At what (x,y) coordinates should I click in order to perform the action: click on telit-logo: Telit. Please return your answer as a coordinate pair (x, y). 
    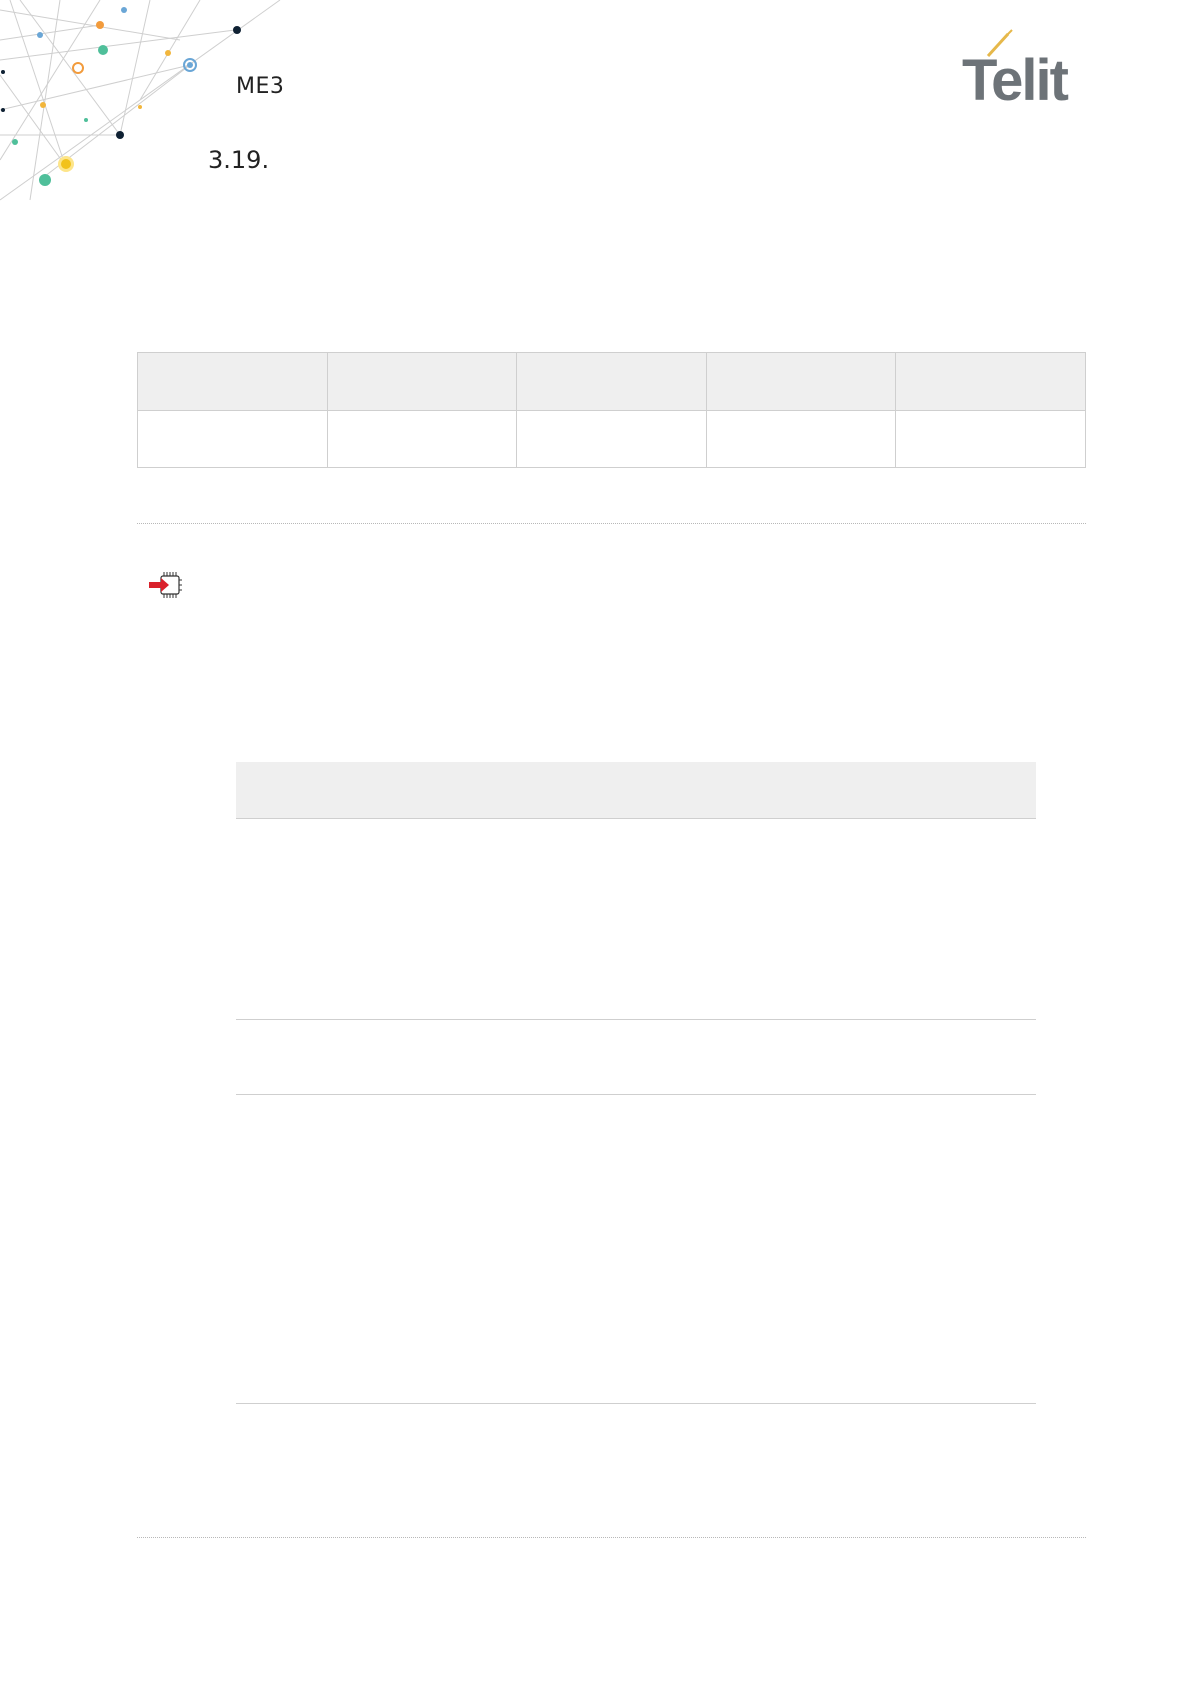
    Looking at the image, I should click on (1016, 67).